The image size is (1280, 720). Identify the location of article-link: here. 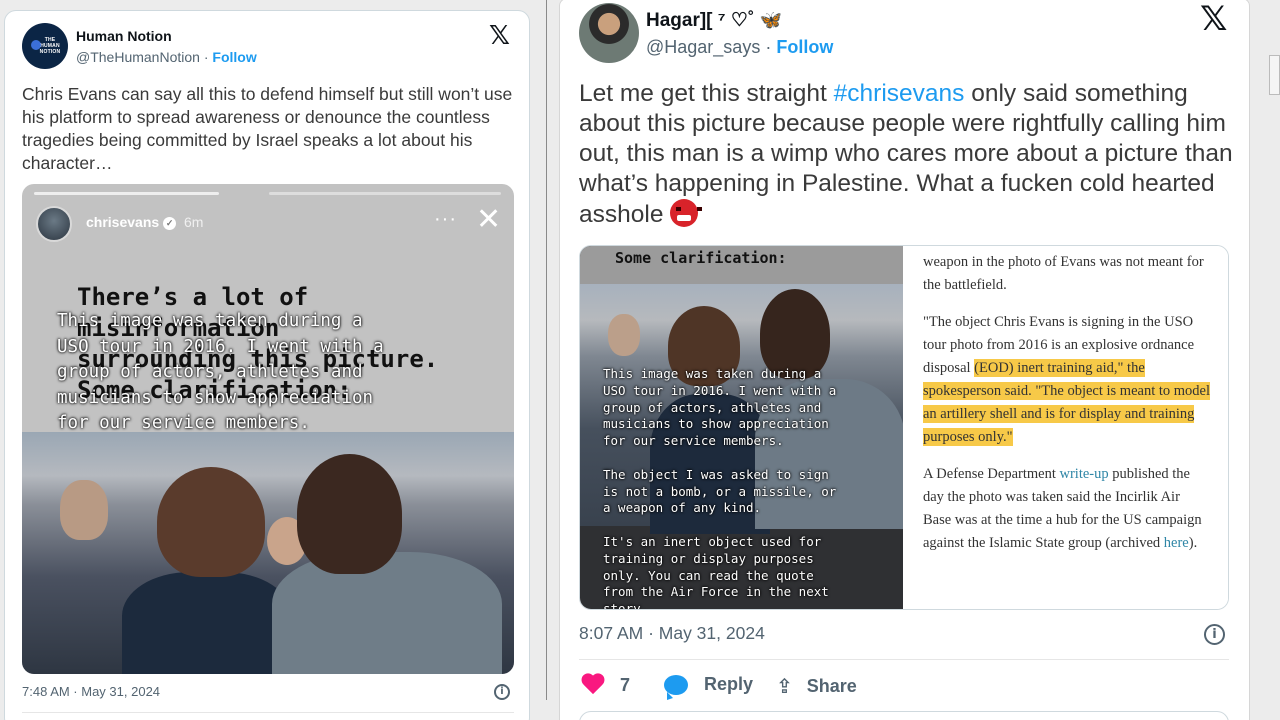
(1176, 543).